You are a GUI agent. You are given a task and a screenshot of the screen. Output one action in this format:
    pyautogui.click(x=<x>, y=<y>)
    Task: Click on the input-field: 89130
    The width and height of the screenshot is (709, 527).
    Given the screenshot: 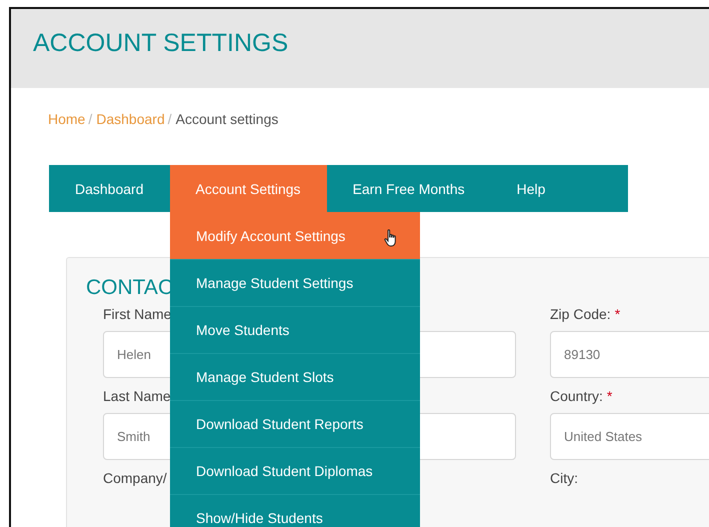 What is the action you would take?
    pyautogui.click(x=629, y=354)
    